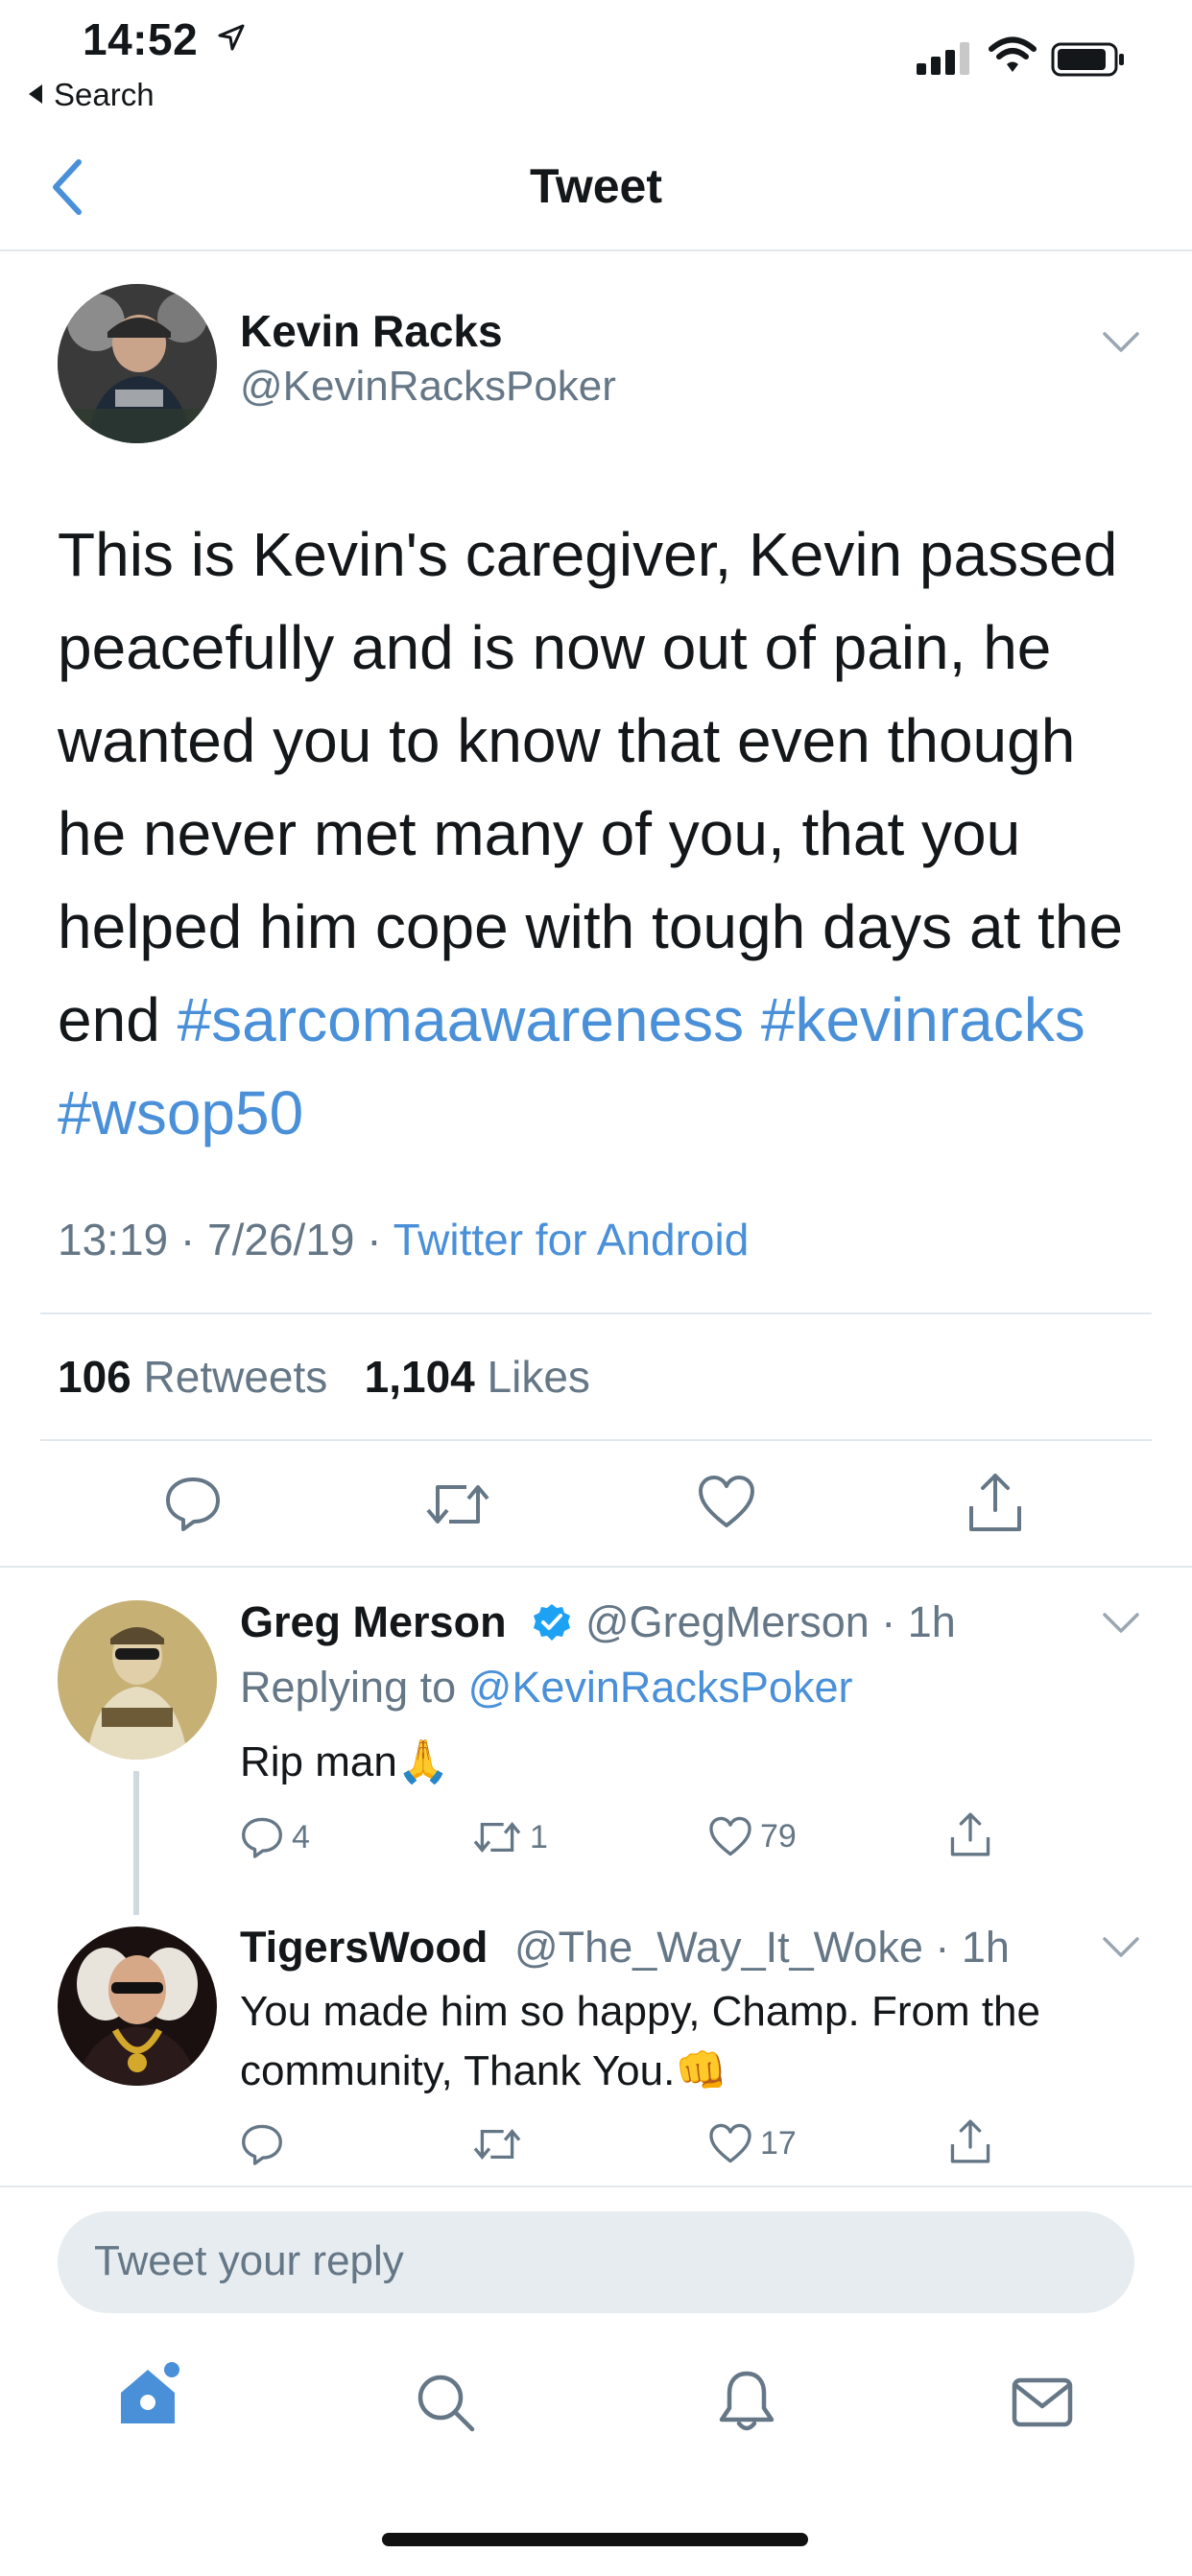 The image size is (1192, 2576). What do you see at coordinates (539, 1837) in the screenshot?
I see `retweet-count: 1` at bounding box center [539, 1837].